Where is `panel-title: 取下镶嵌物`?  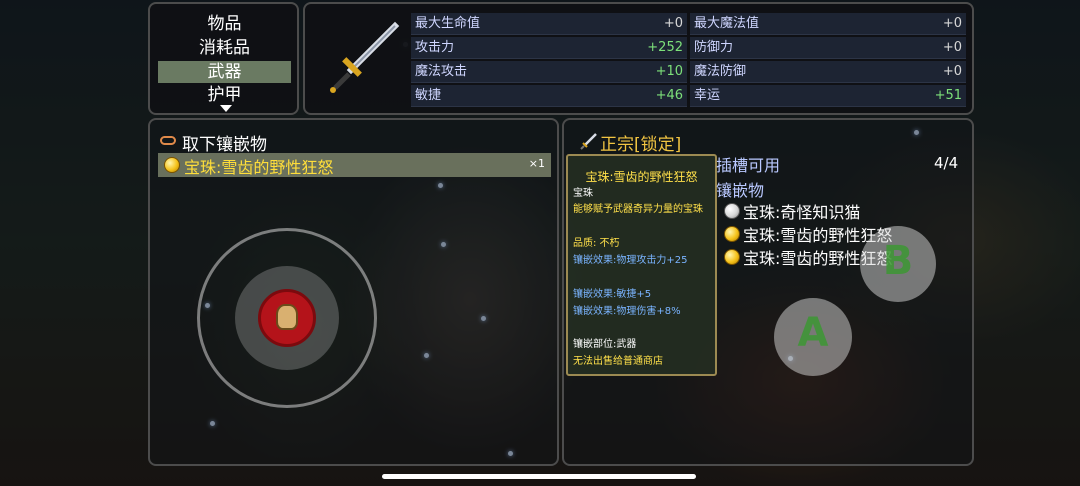 panel-title: 取下镶嵌物 is located at coordinates (224, 145).